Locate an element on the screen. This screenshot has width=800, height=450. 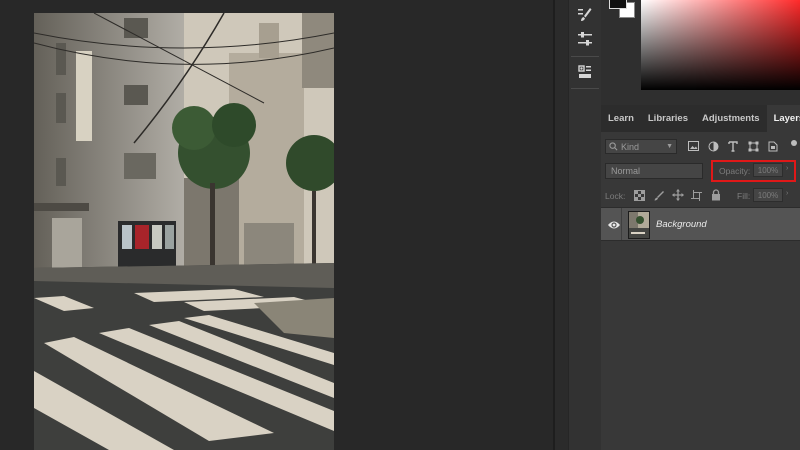
fill-dropdown-arrow: › is located at coordinates (787, 193).